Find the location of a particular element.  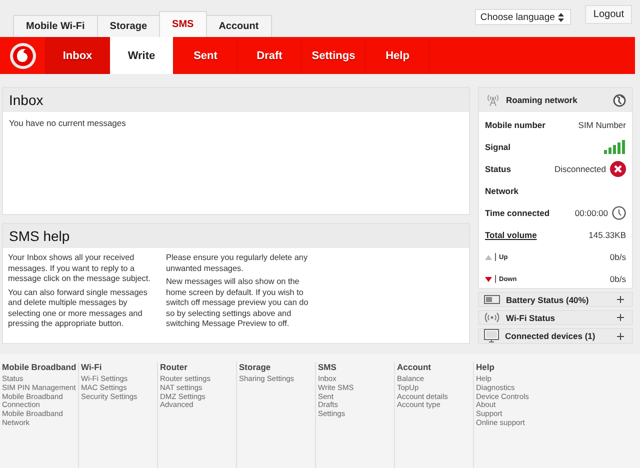

total-volume-link: Total volume is located at coordinates (511, 235).